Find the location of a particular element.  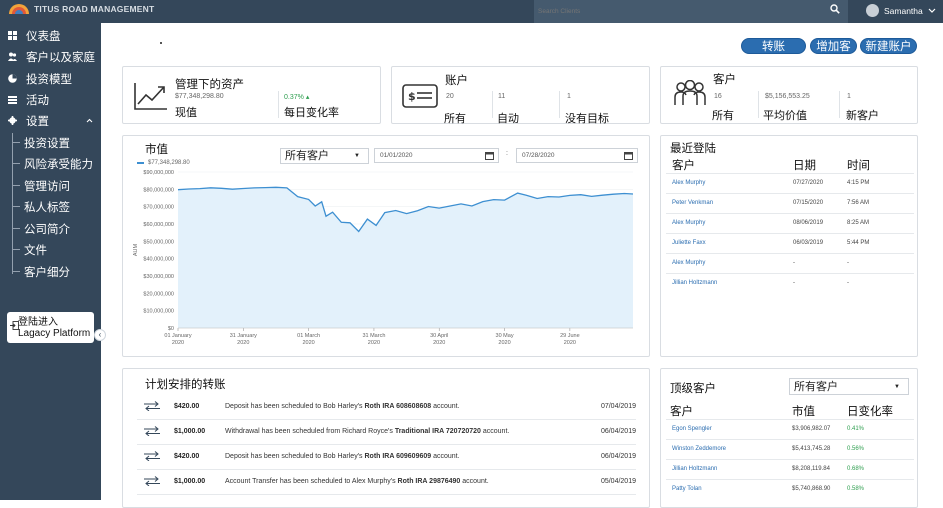

settings-sub-access: 管理访问 is located at coordinates (41, 186).